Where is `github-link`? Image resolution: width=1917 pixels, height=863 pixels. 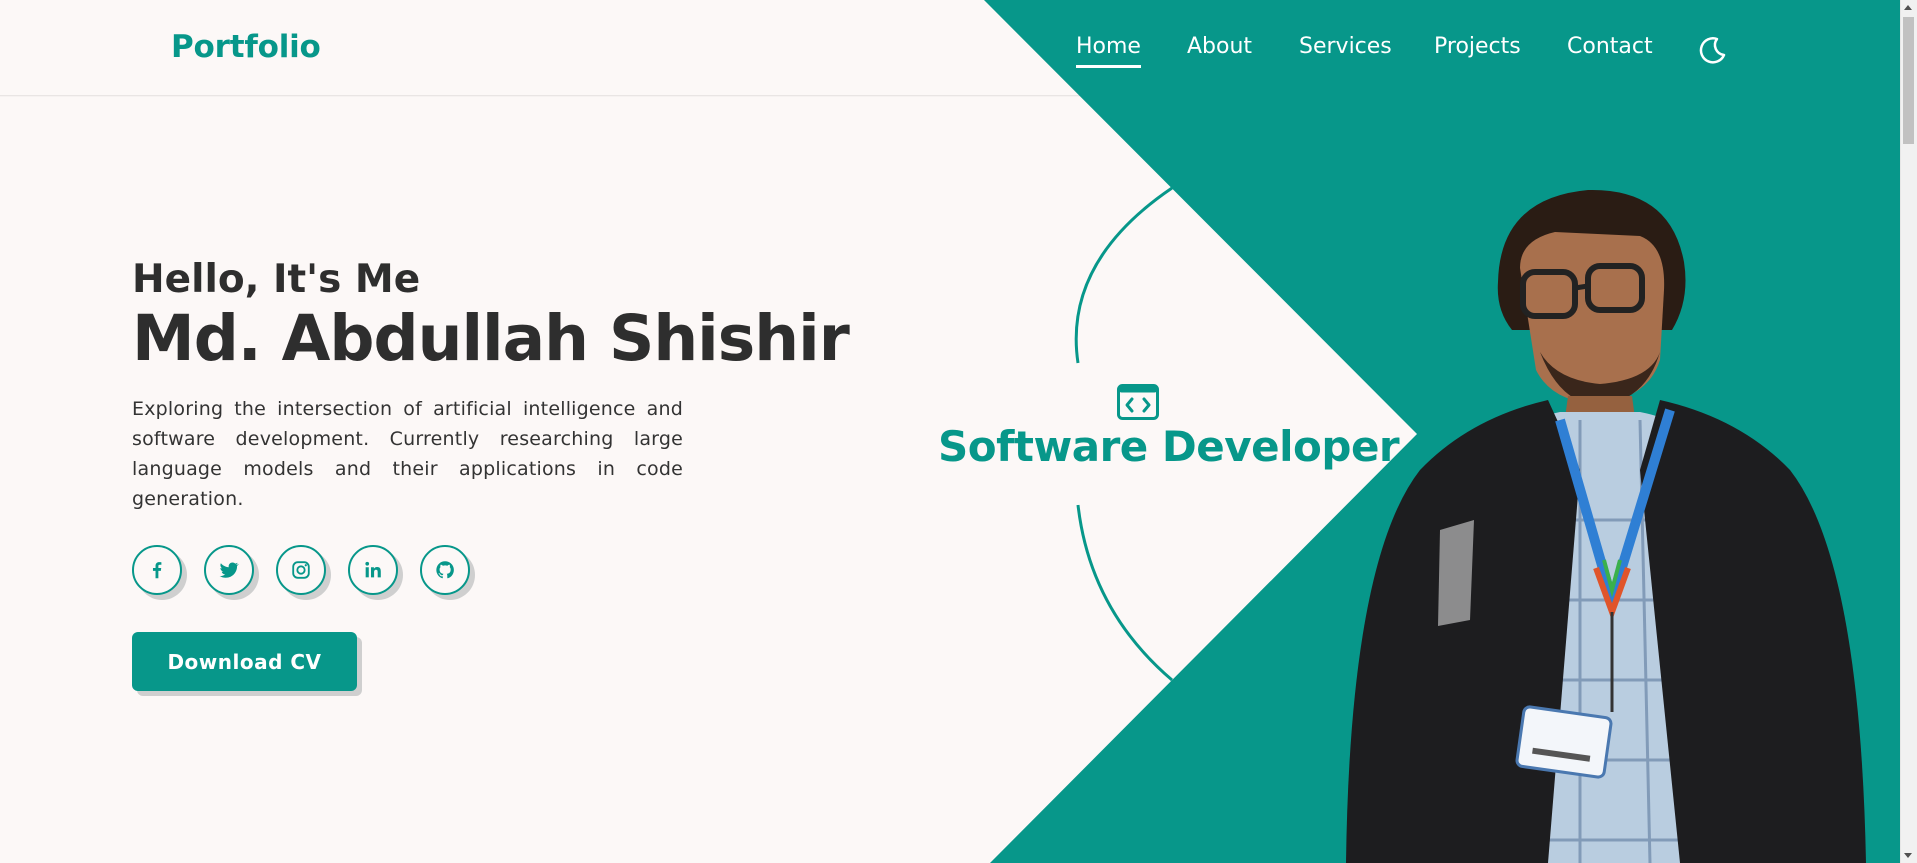 github-link is located at coordinates (445, 570).